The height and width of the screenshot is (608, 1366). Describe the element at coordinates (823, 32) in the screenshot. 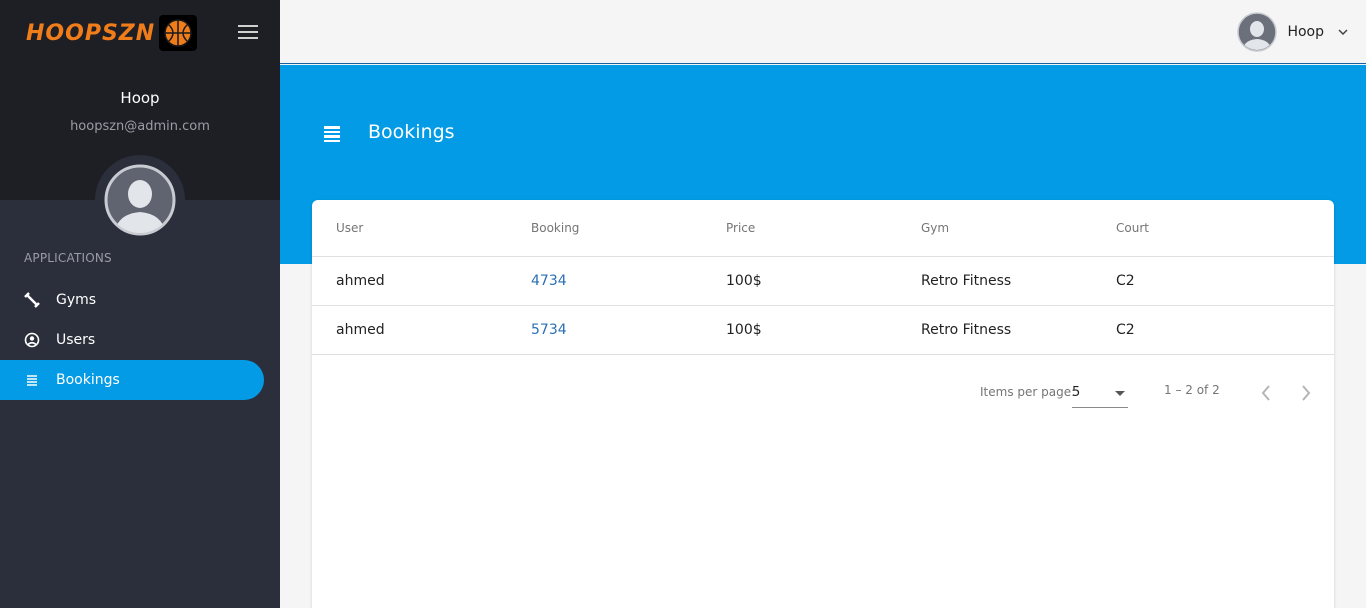

I see `top-bar: Hoop` at that location.